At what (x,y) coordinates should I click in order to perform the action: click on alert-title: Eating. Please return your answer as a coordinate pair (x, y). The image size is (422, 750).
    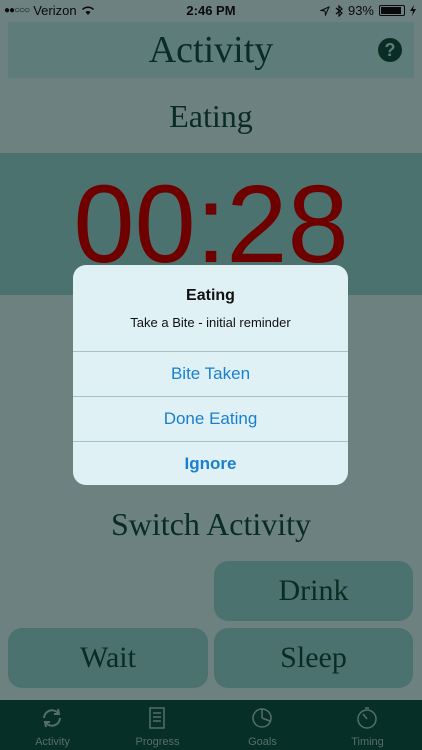
    Looking at the image, I should click on (210, 295).